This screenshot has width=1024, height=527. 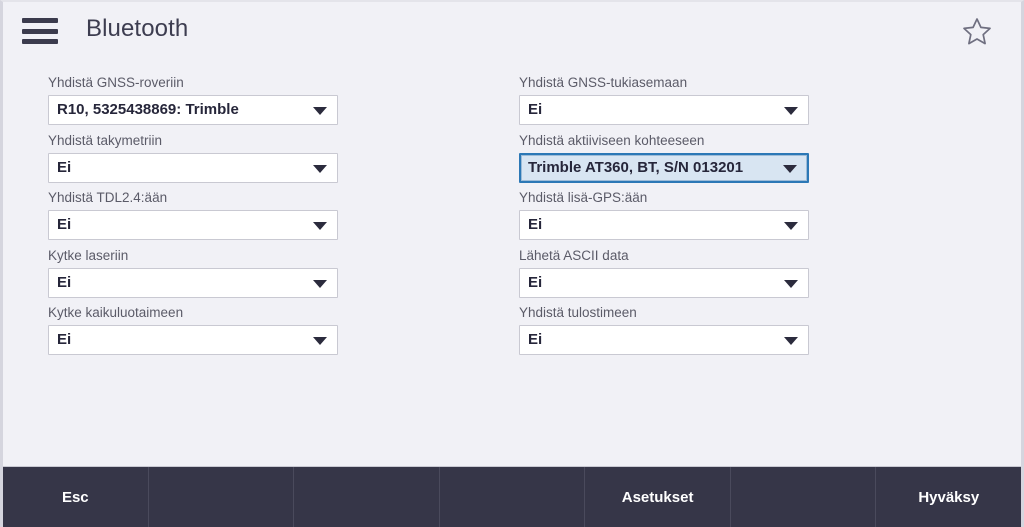 I want to click on field-row-connect-tdl24: Yhdistä TDL2.4:ään Ei, so click(x=193, y=215).